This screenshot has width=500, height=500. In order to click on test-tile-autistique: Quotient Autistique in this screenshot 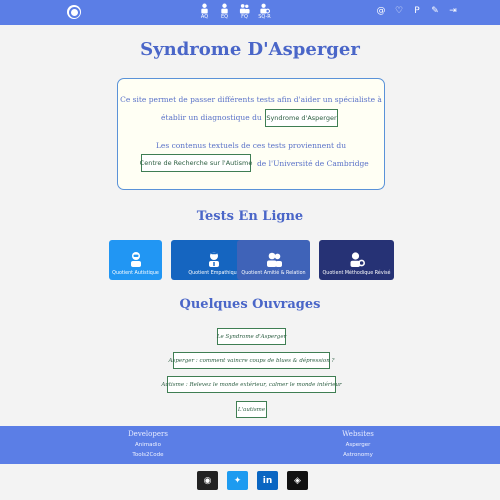, I will do `click(135, 260)`.